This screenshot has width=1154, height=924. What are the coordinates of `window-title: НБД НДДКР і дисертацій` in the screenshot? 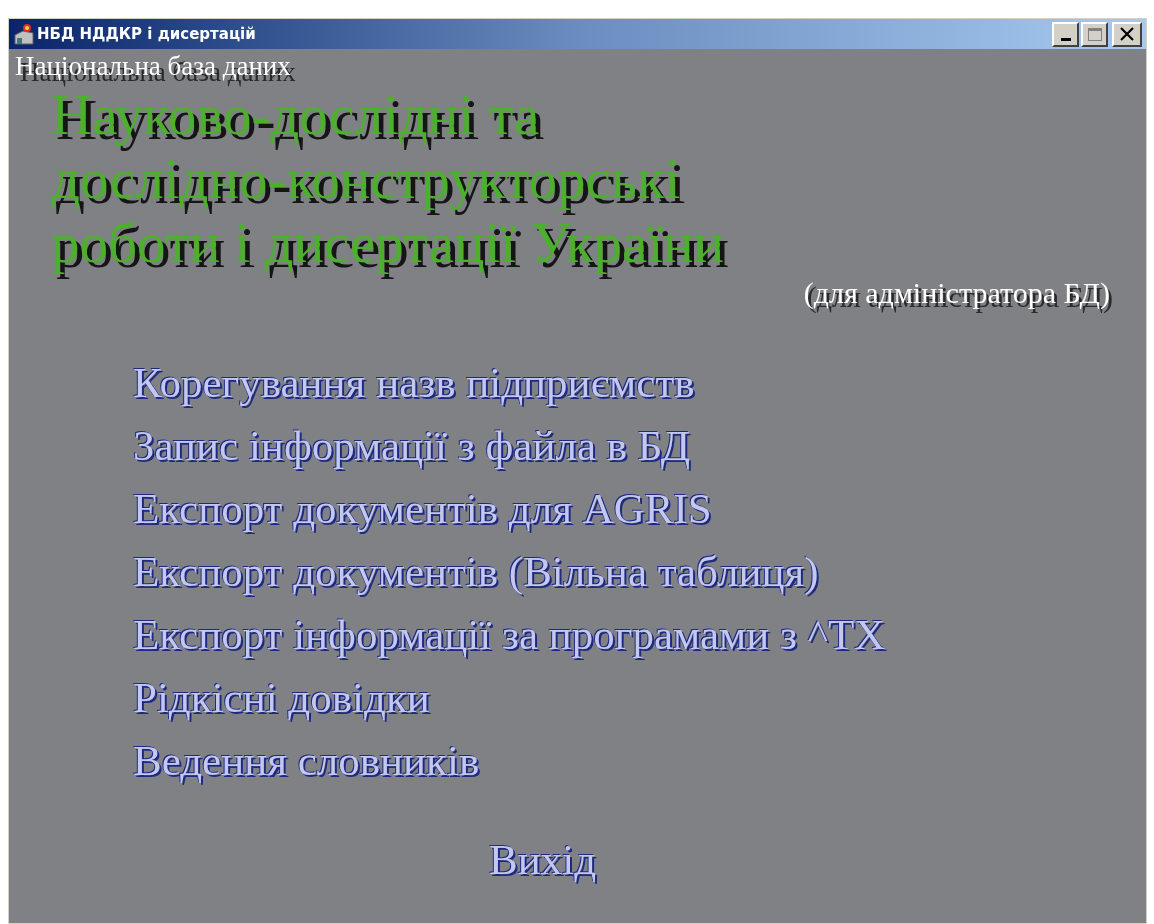 It's located at (146, 34).